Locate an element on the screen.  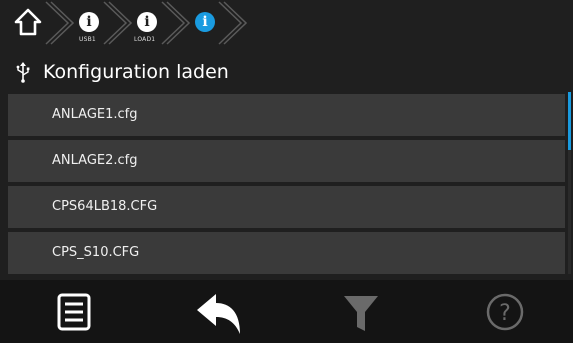
breadcrumb-item-load1-label: LOAD1 is located at coordinates (145, 39).